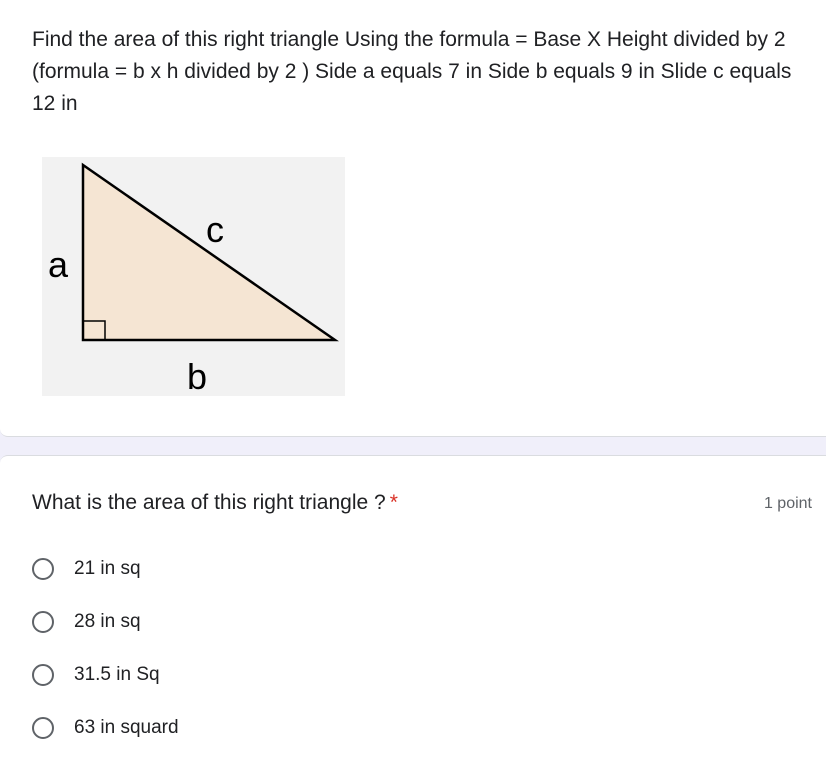 Image resolution: width=826 pixels, height=782 pixels. Describe the element at coordinates (107, 568) in the screenshot. I see `option-label: 21 in sq` at that location.